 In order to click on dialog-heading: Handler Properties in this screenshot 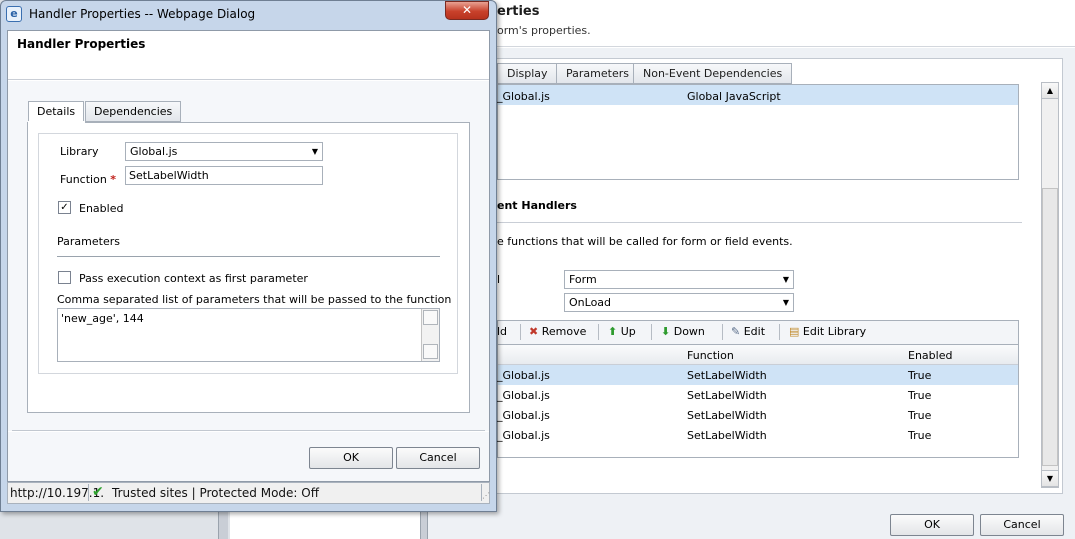, I will do `click(81, 44)`.